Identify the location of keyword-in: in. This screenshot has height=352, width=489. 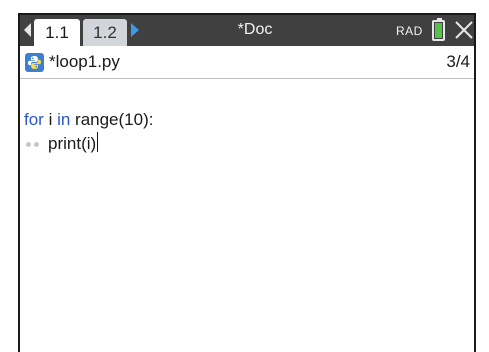
(64, 119).